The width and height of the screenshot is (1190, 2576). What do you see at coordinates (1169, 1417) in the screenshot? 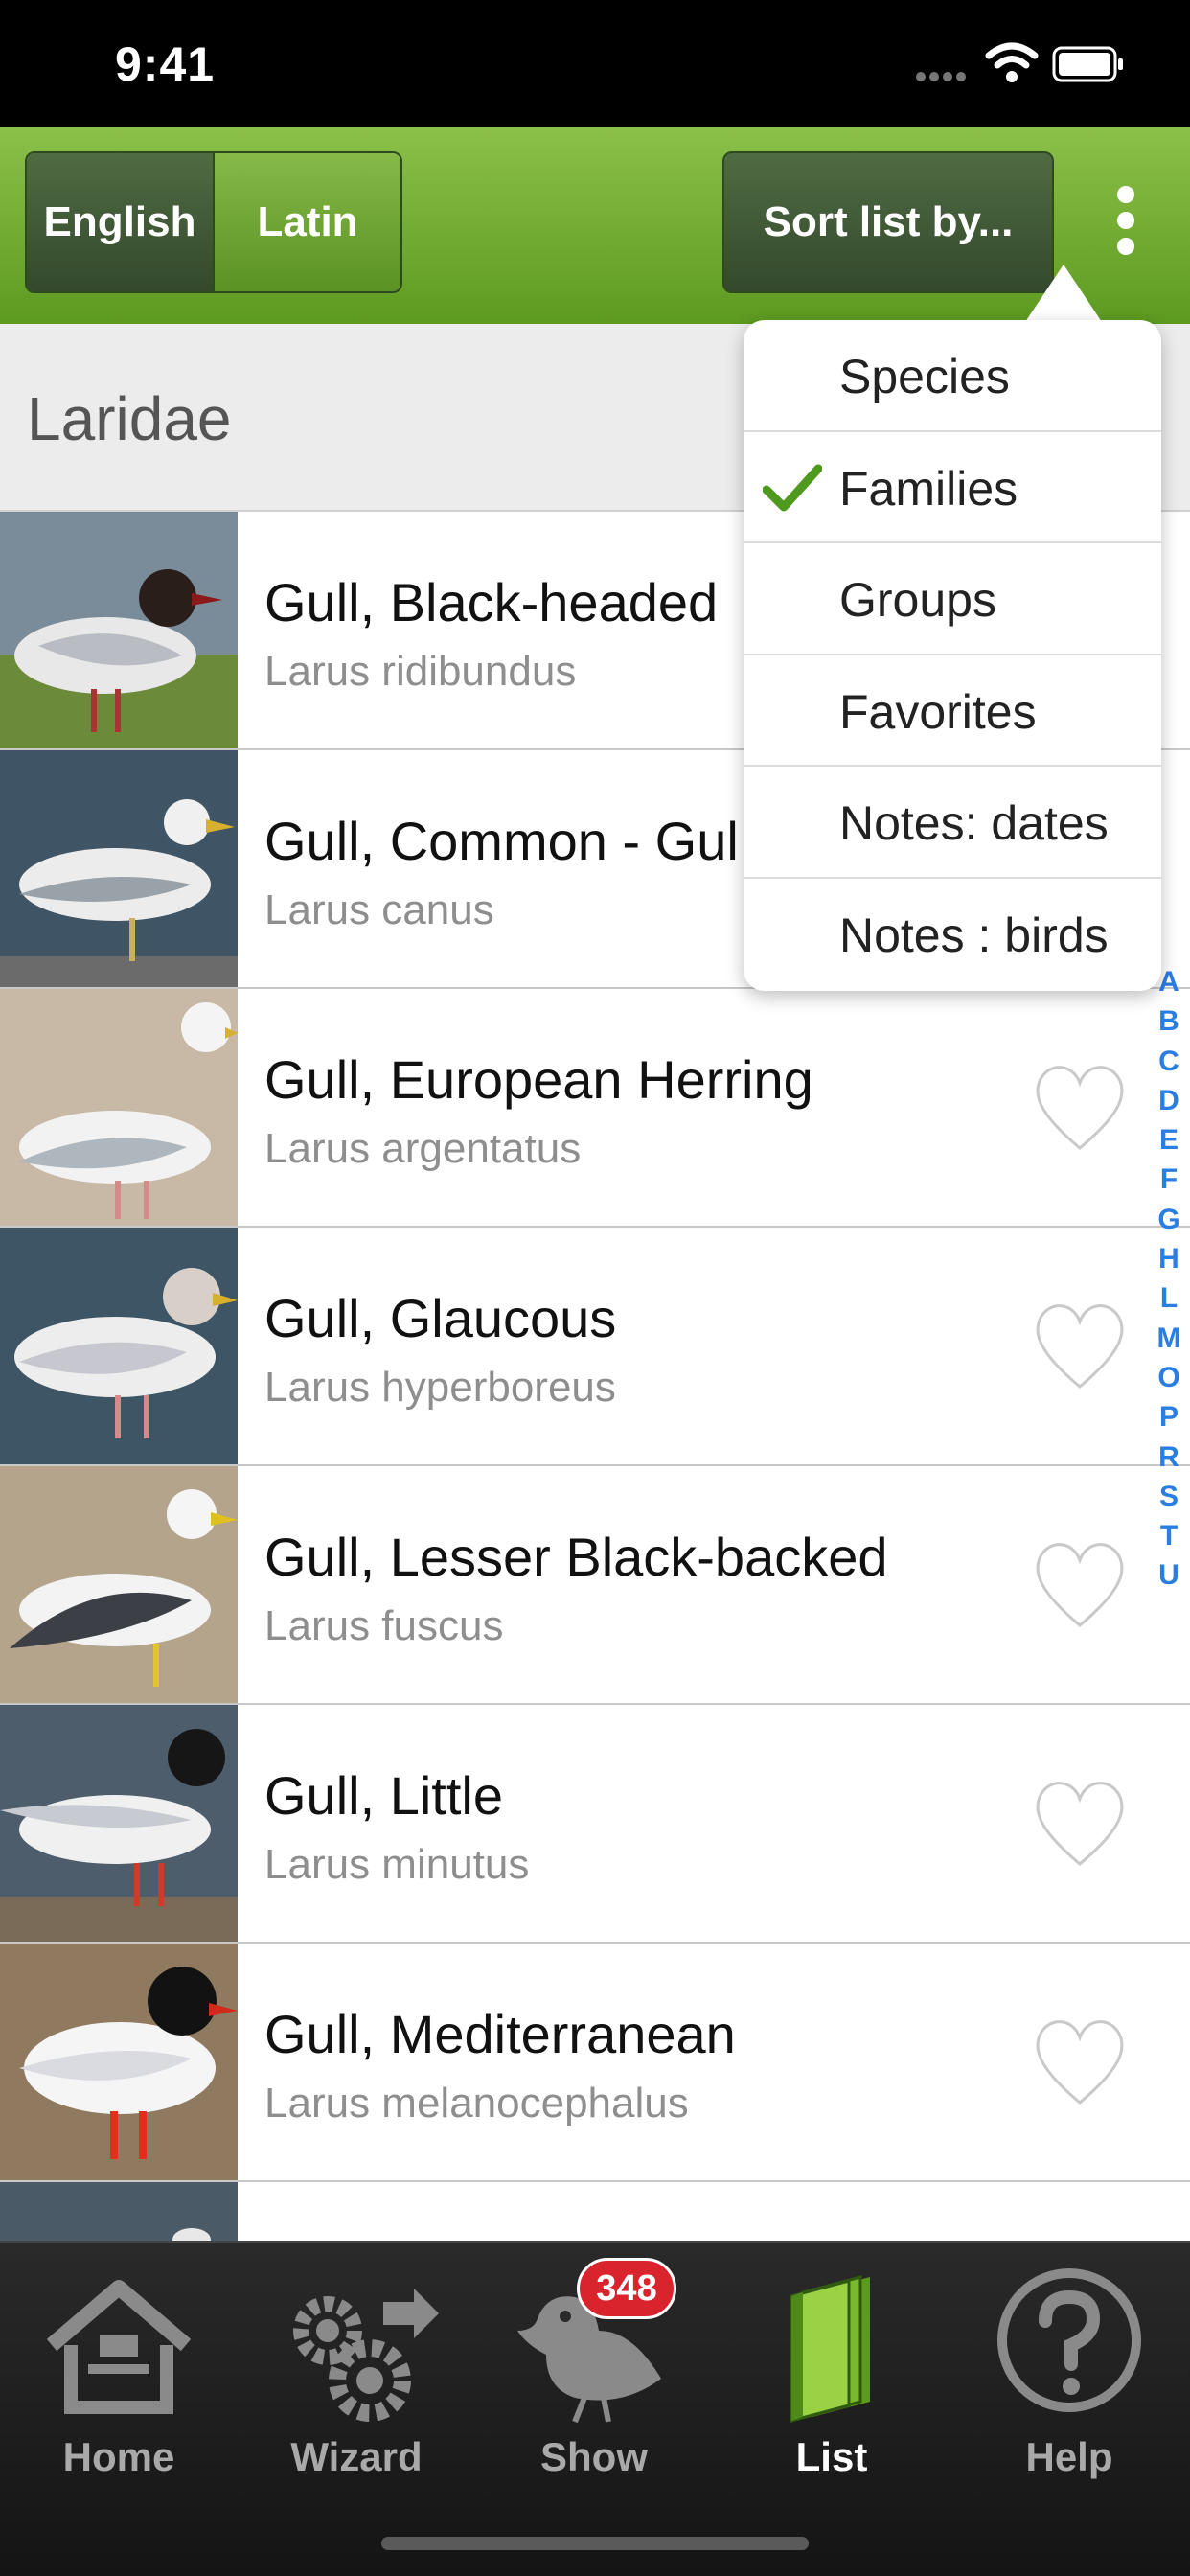
I see `index-letter: P` at bounding box center [1169, 1417].